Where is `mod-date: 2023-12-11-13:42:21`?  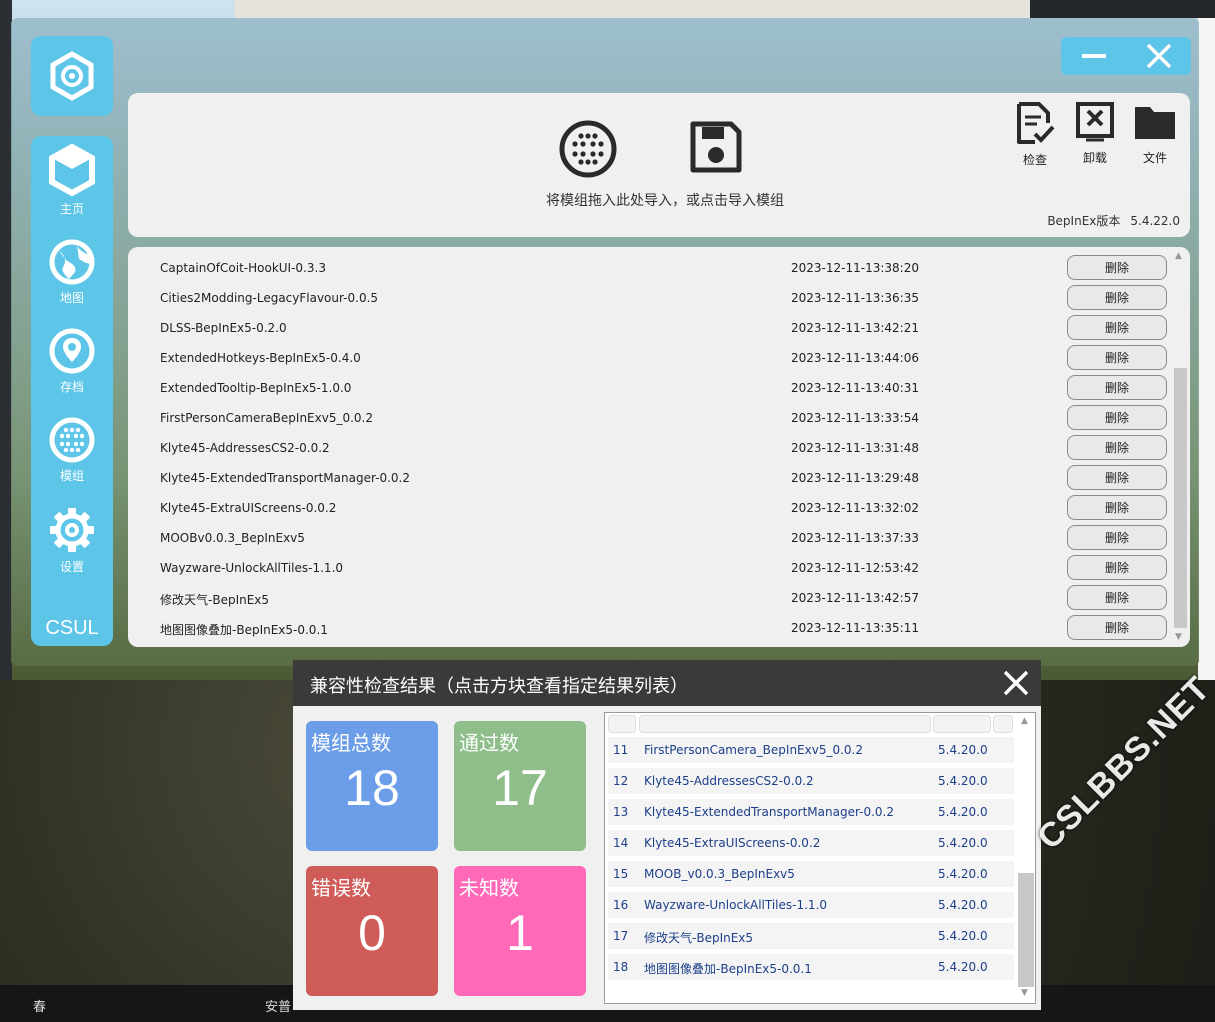
mod-date: 2023-12-11-13:42:21 is located at coordinates (855, 328).